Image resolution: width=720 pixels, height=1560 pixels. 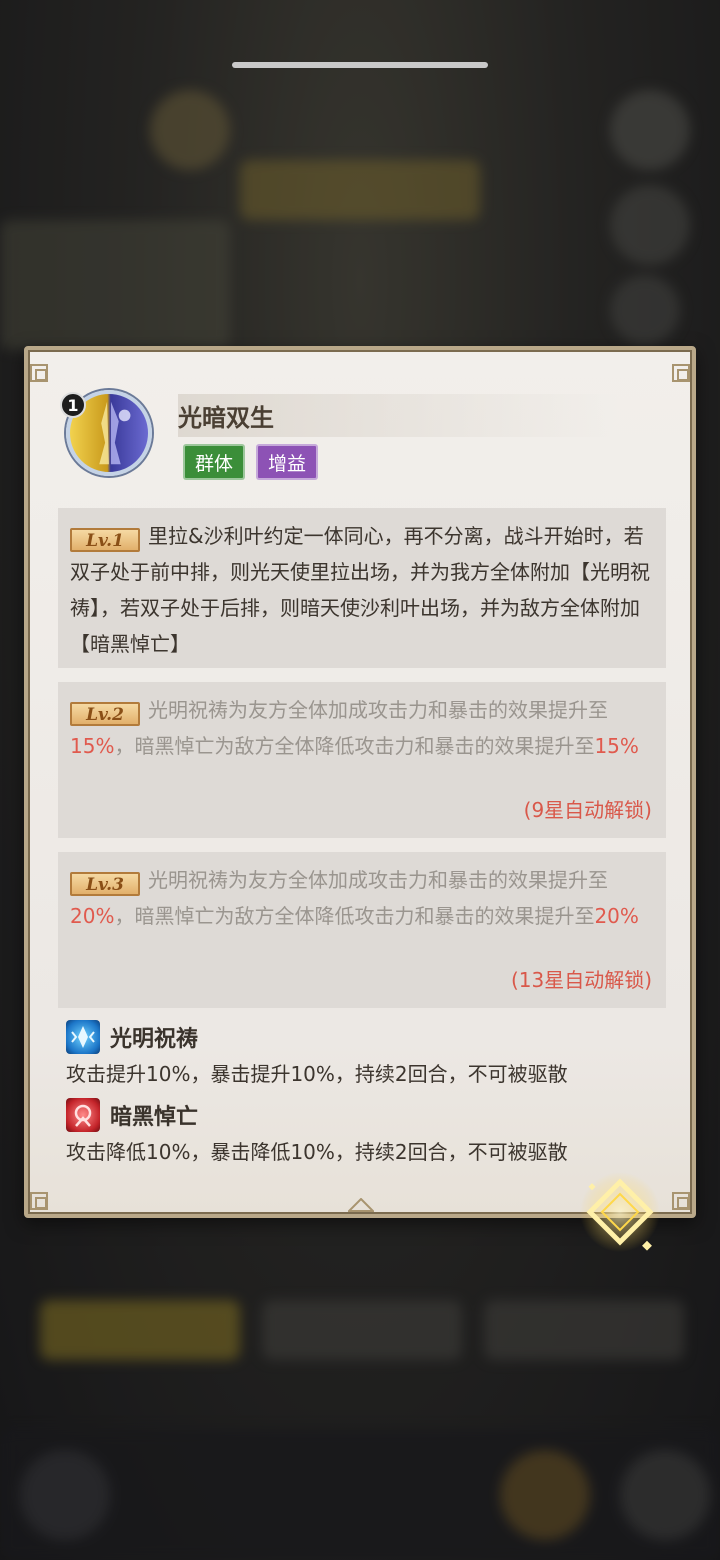 What do you see at coordinates (616, 916) in the screenshot?
I see `level-3-value-b: 20%` at bounding box center [616, 916].